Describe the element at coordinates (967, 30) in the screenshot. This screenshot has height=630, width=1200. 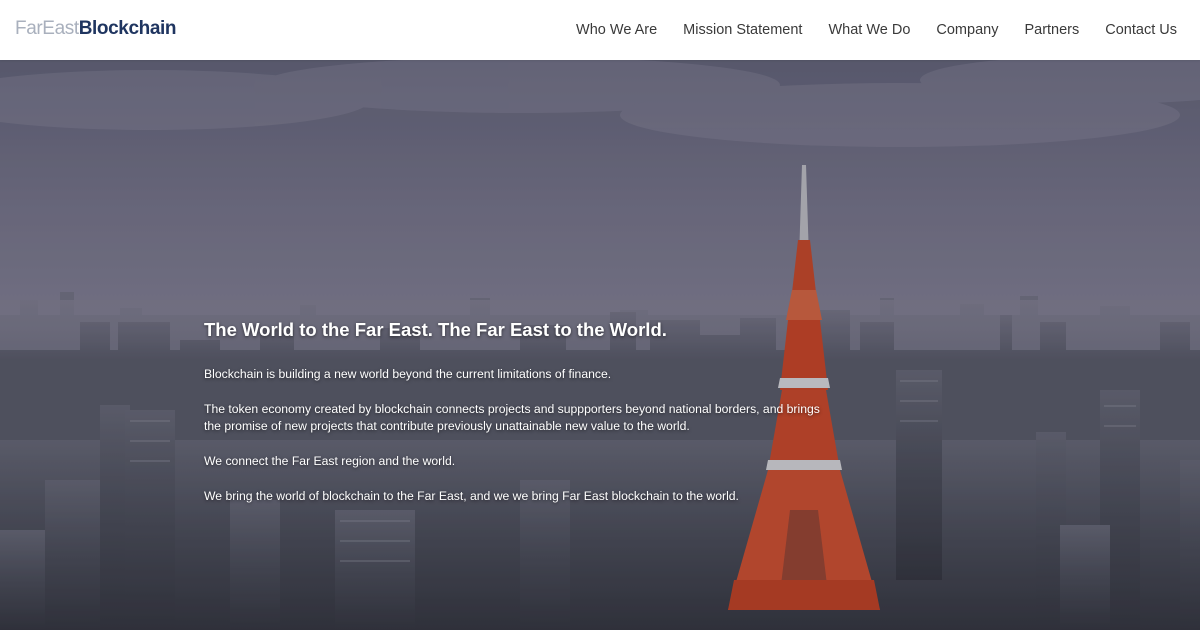
I see `nav-item-company: Company` at that location.